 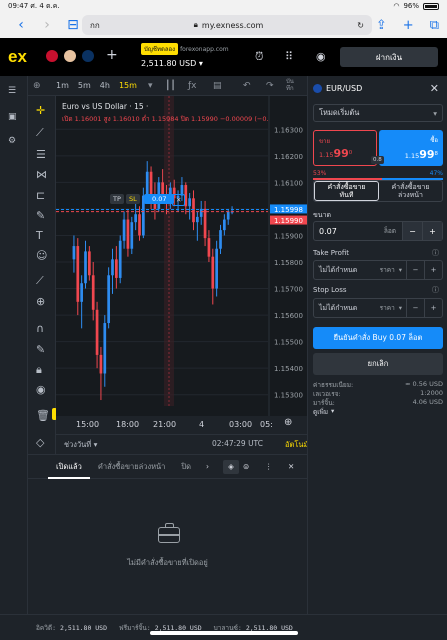 I want to click on diamond-icon: ◇, so click(x=40, y=442).